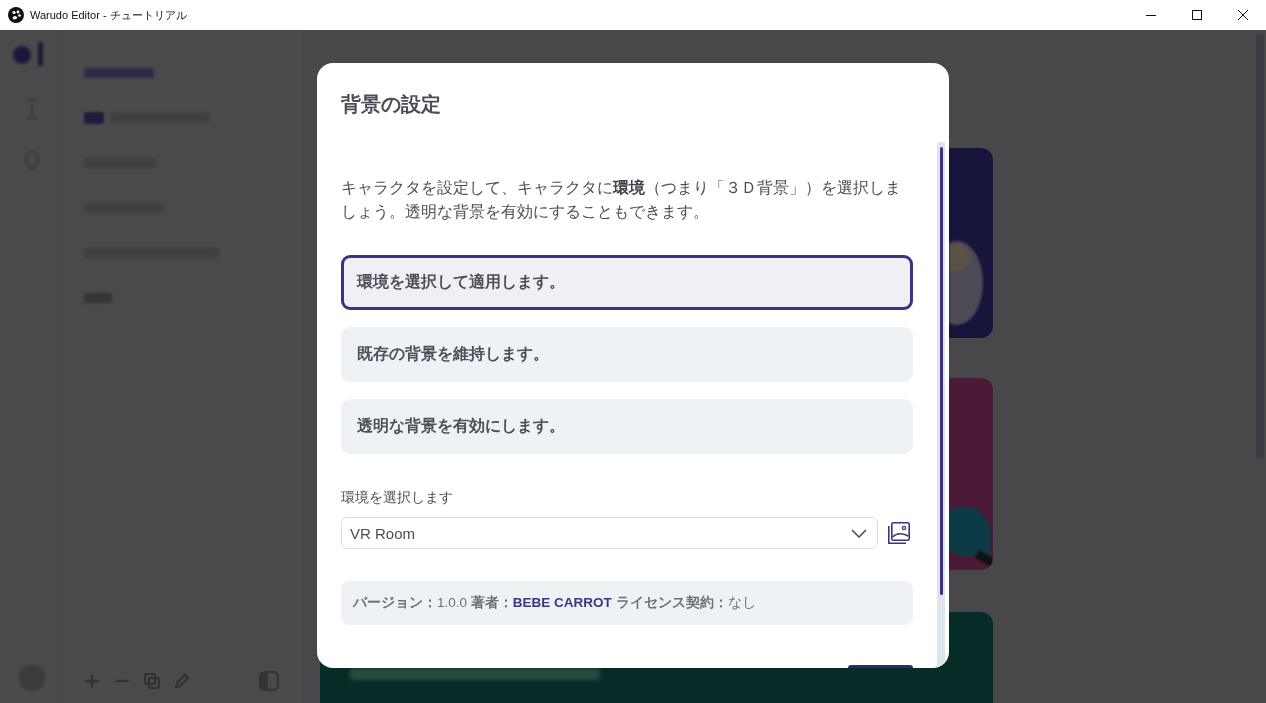 This screenshot has width=1266, height=703. What do you see at coordinates (94, 118) in the screenshot?
I see `camera-icon` at bounding box center [94, 118].